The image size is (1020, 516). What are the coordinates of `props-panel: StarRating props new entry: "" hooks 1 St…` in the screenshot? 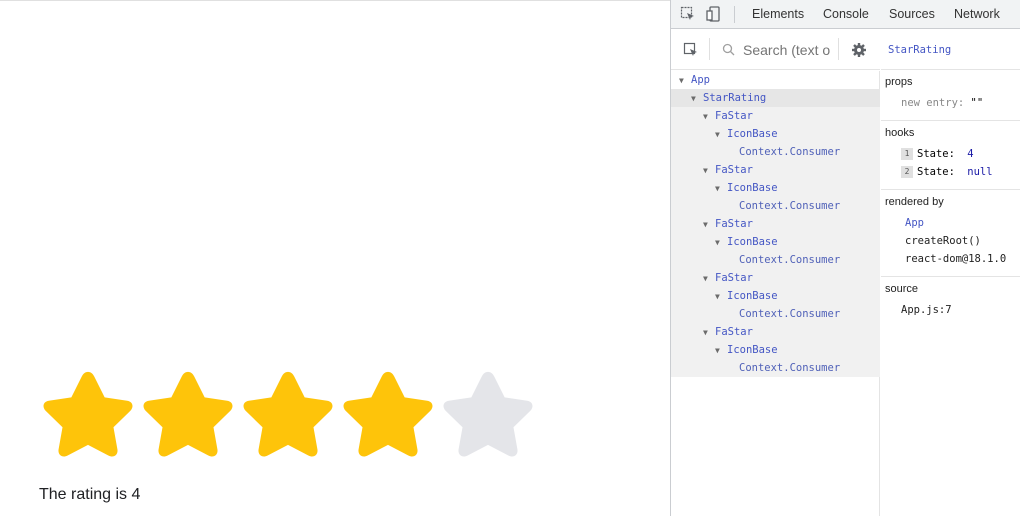 It's located at (950, 273).